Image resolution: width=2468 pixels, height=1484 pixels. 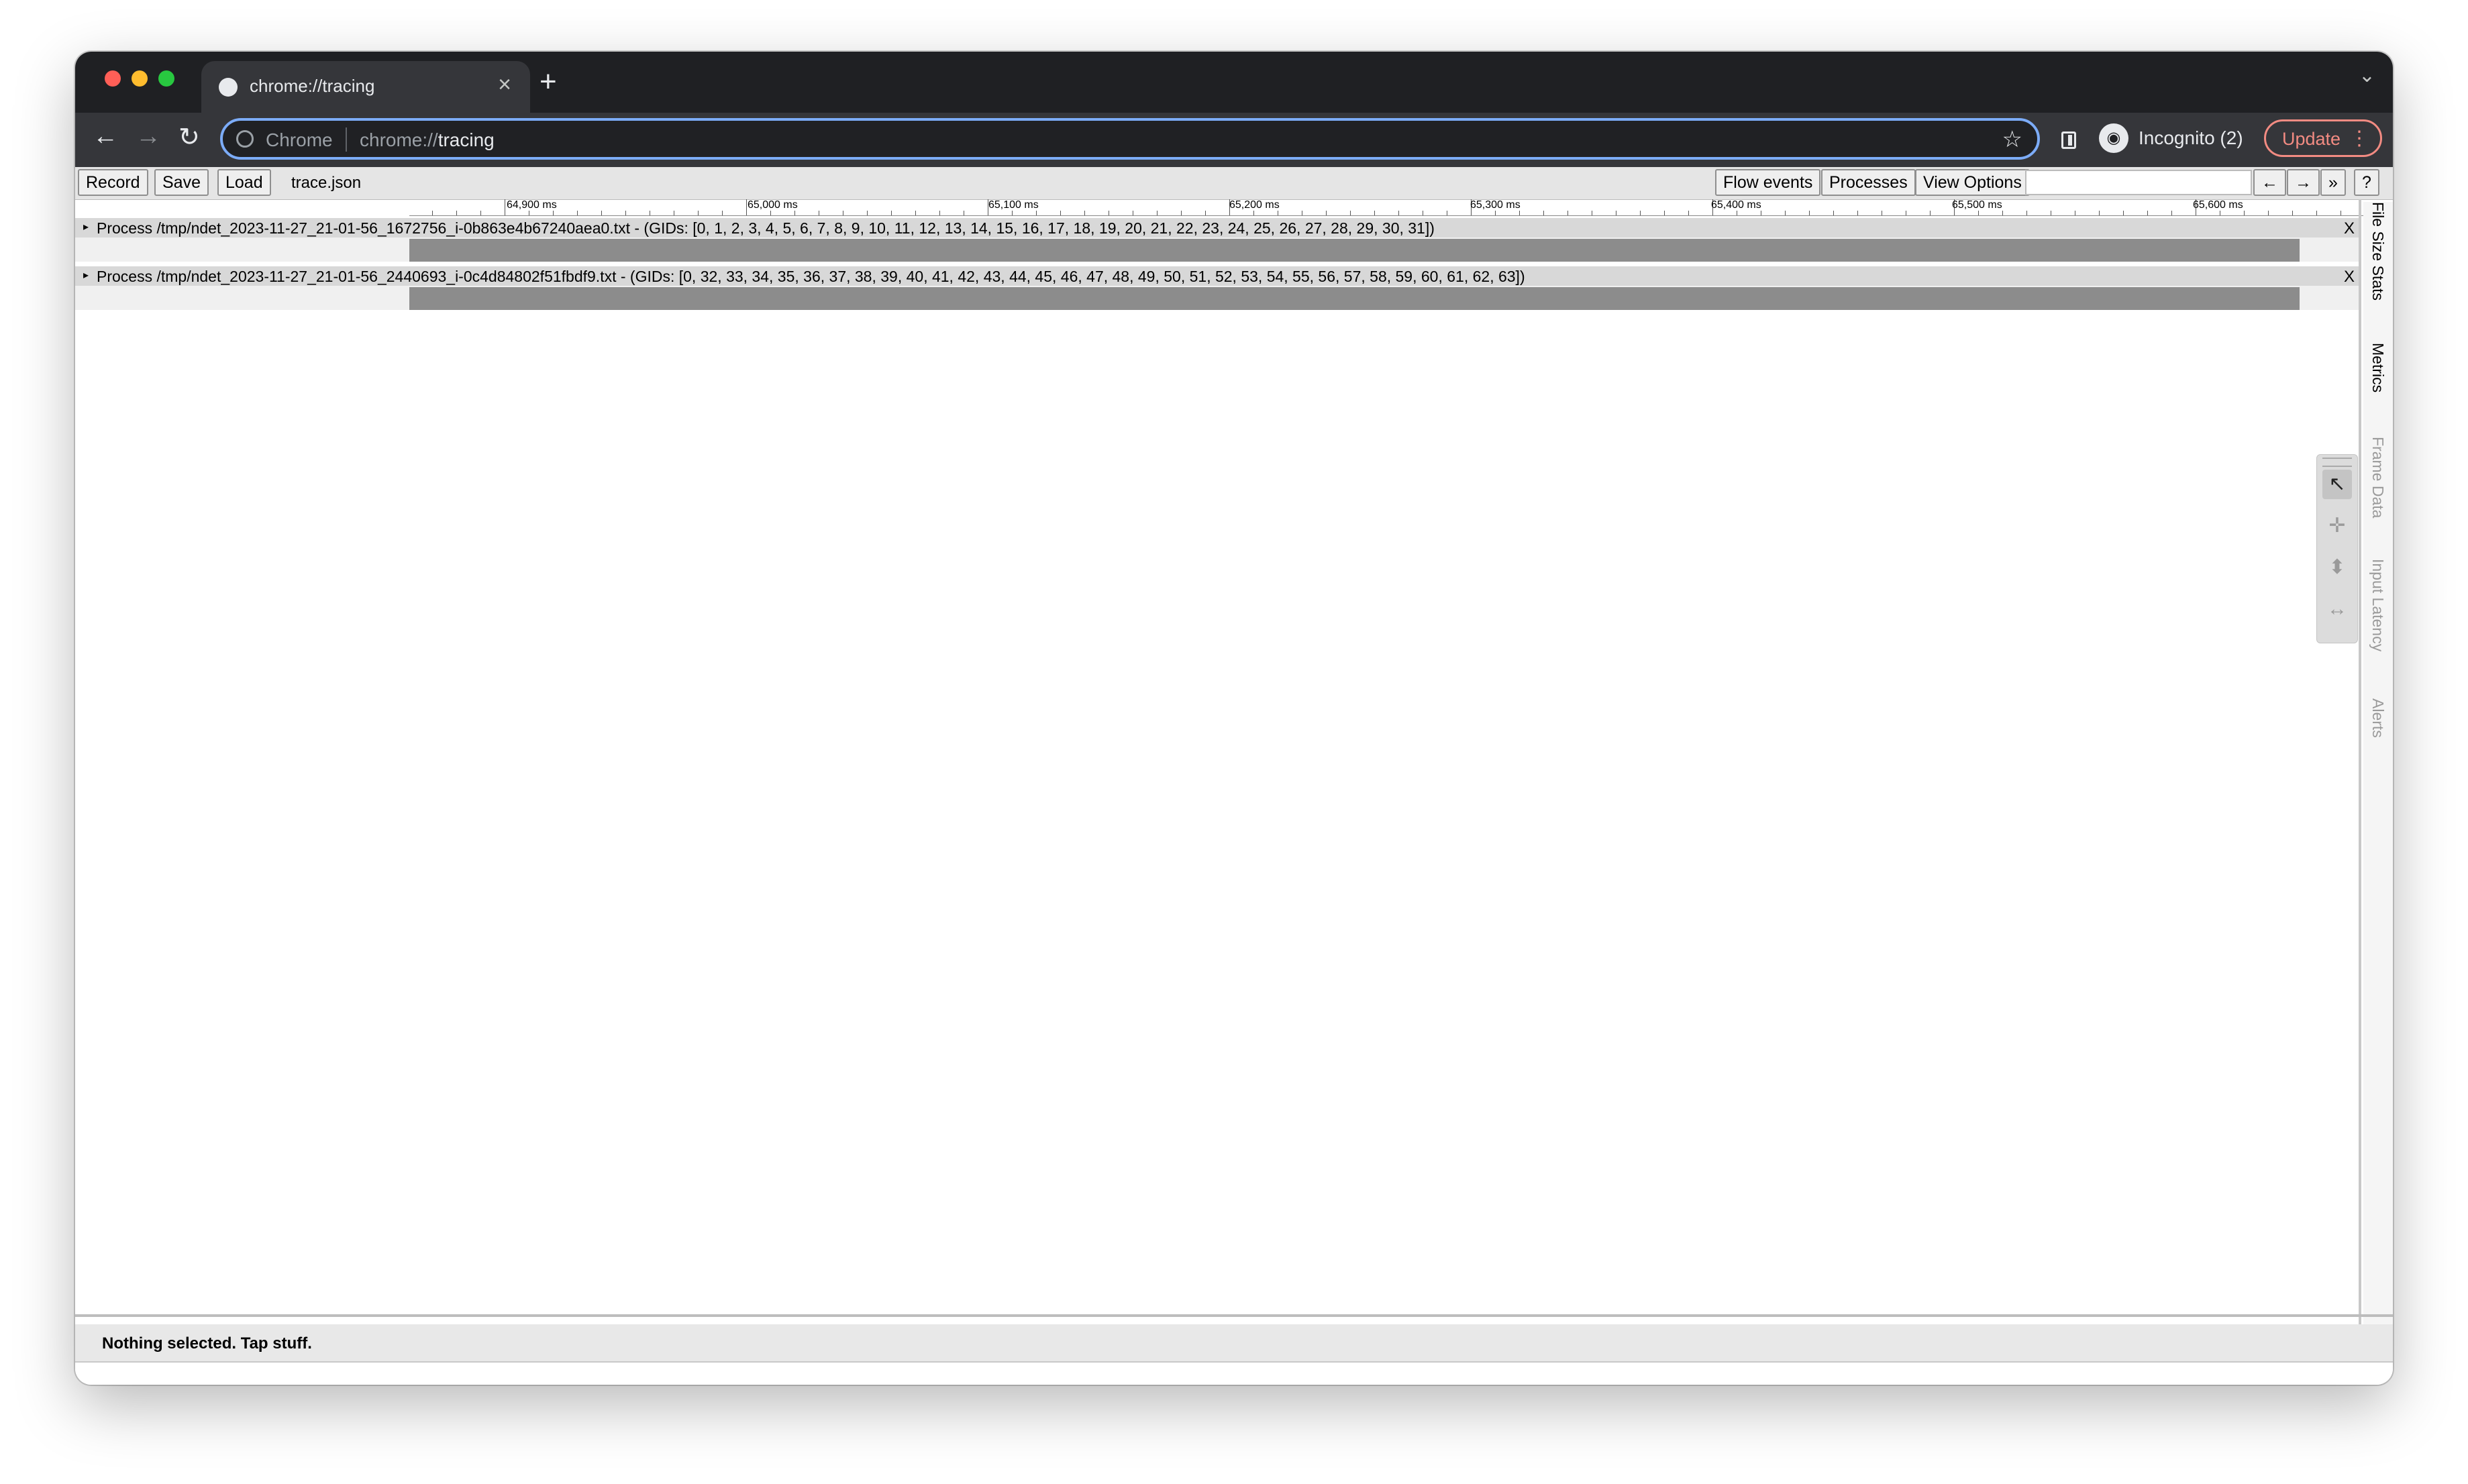 What do you see at coordinates (1254, 205) in the screenshot?
I see `ruler-tick-label: 65,200 ms` at bounding box center [1254, 205].